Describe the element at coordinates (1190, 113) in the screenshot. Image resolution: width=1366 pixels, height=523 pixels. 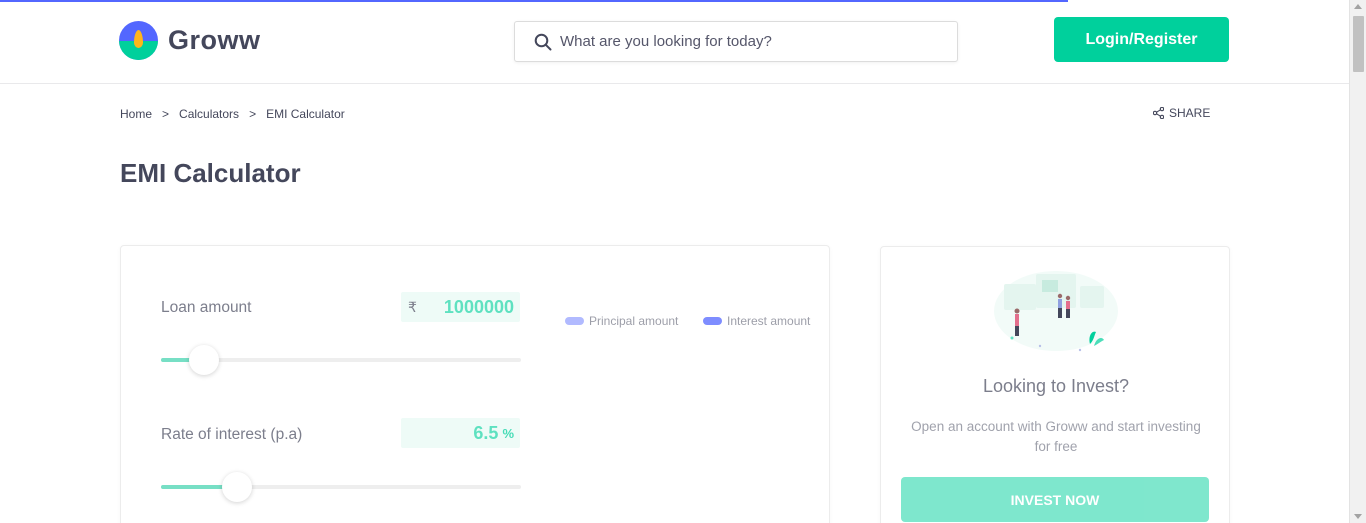
I see `share-label: SHARE` at that location.